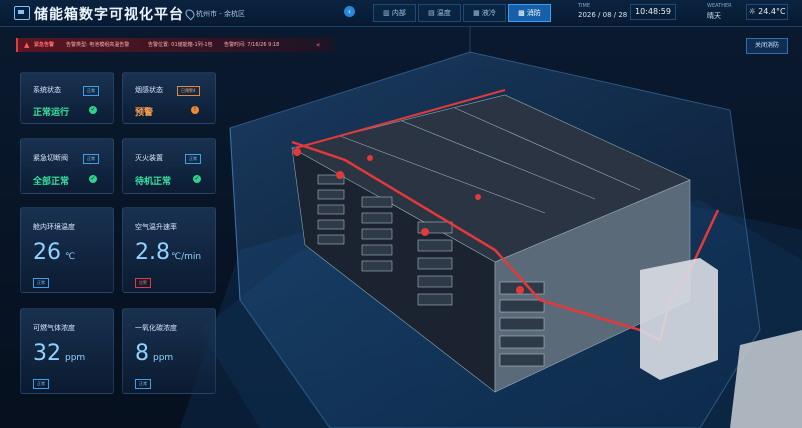 The width and height of the screenshot is (802, 428). Describe the element at coordinates (152, 252) in the screenshot. I see `metric-number: 2.8` at that location.